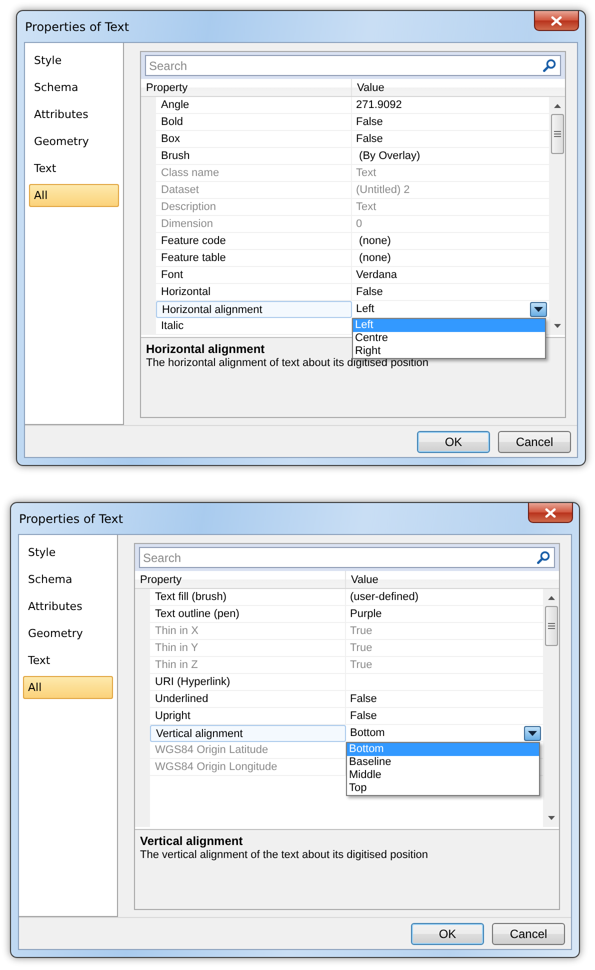 The height and width of the screenshot is (970, 595). Describe the element at coordinates (443, 788) in the screenshot. I see `dropdown-option: Top` at that location.